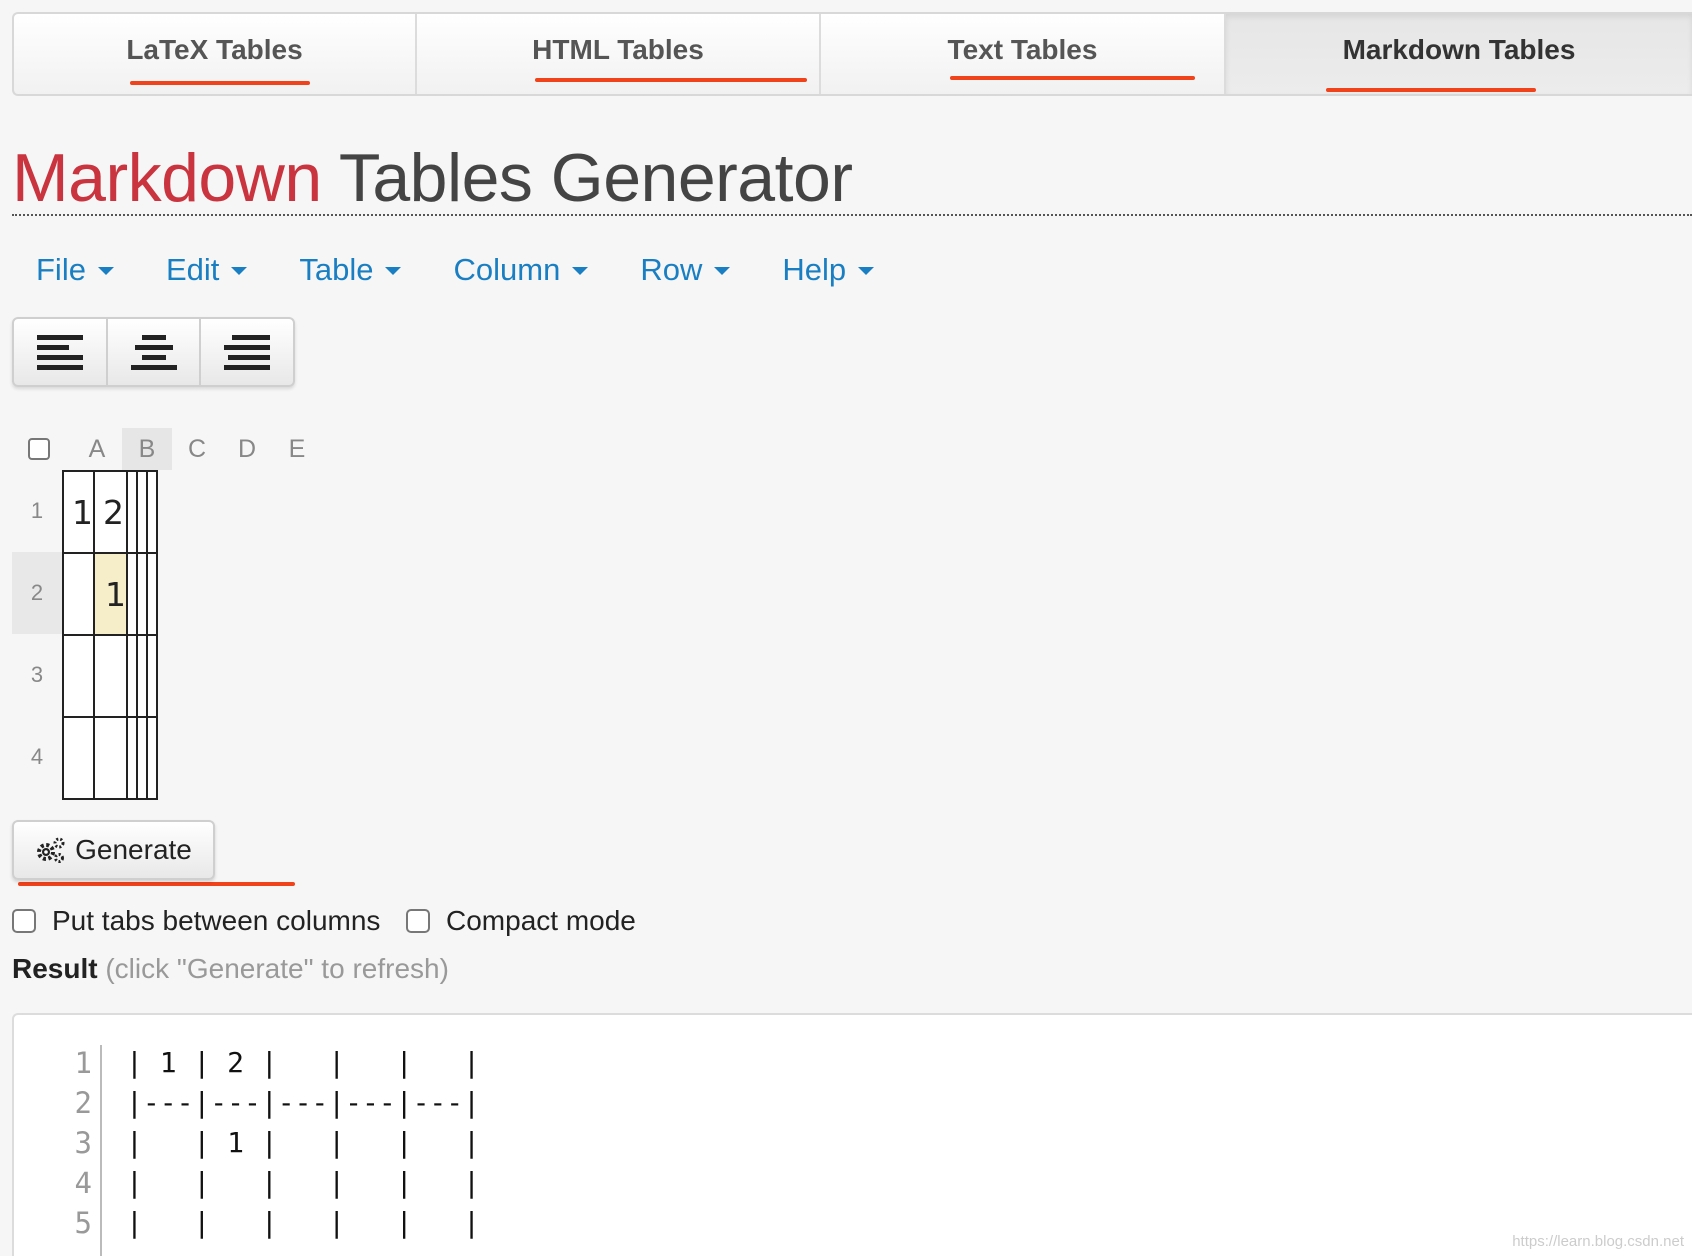 This screenshot has width=1692, height=1256. I want to click on tab-label: Markdown Tables, so click(1459, 49).